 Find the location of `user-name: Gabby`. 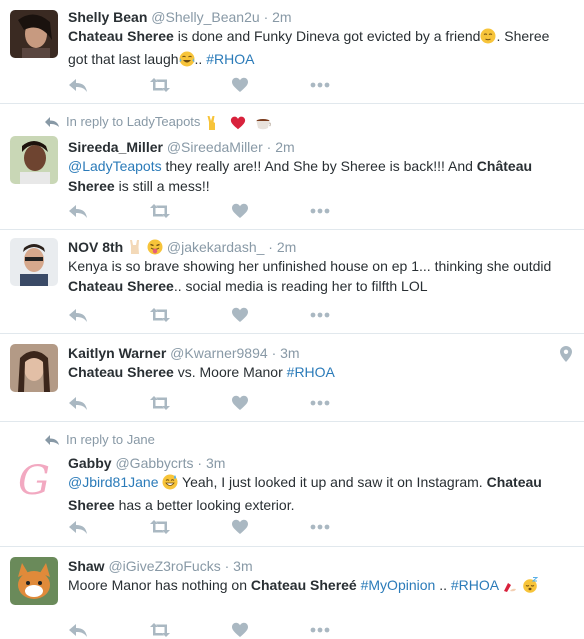

user-name: Gabby is located at coordinates (90, 463).